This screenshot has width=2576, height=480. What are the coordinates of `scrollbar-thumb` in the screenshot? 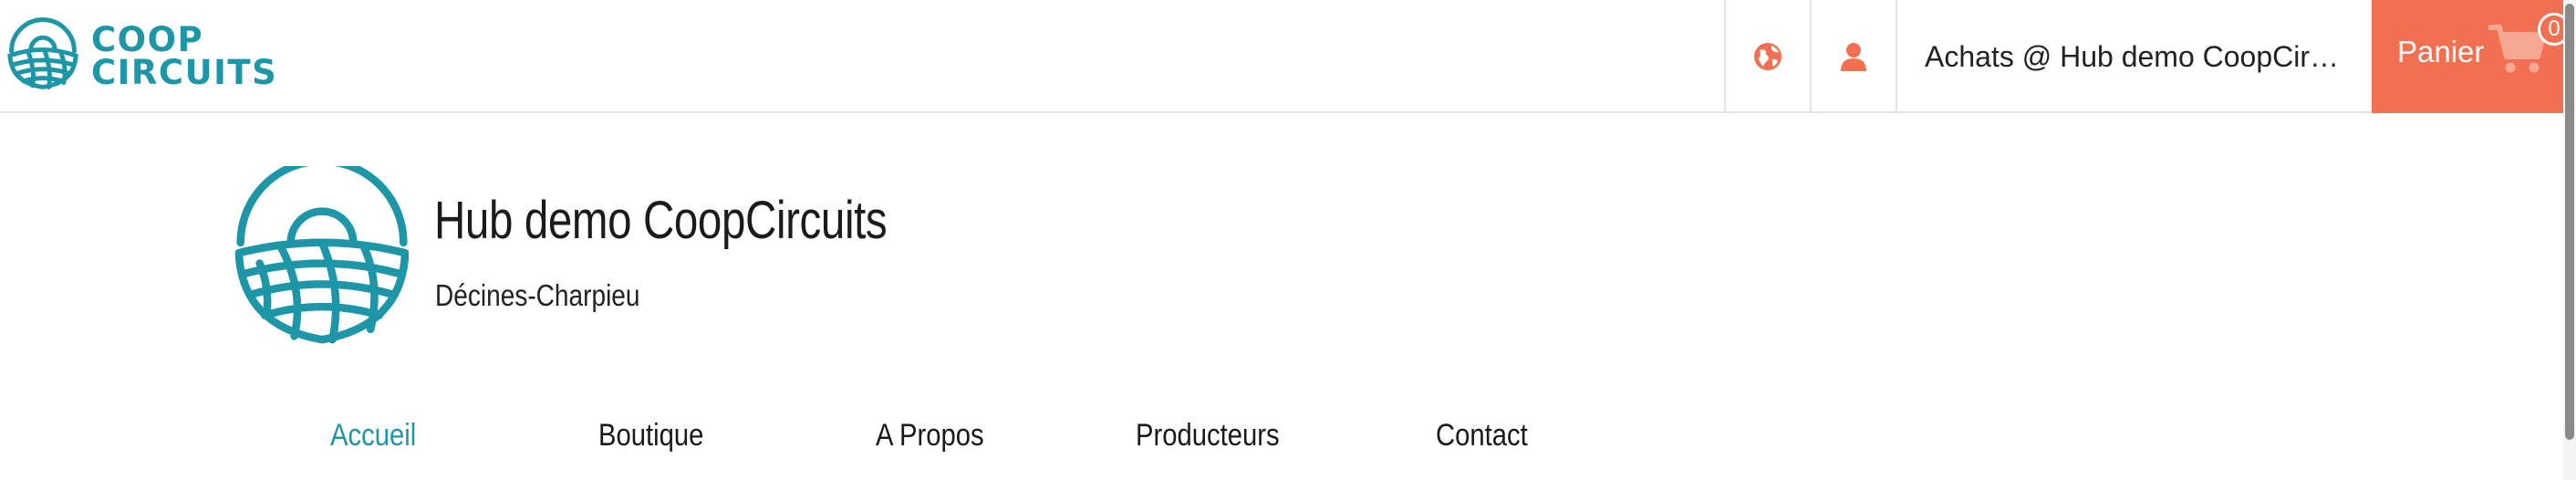 It's located at (2569, 222).